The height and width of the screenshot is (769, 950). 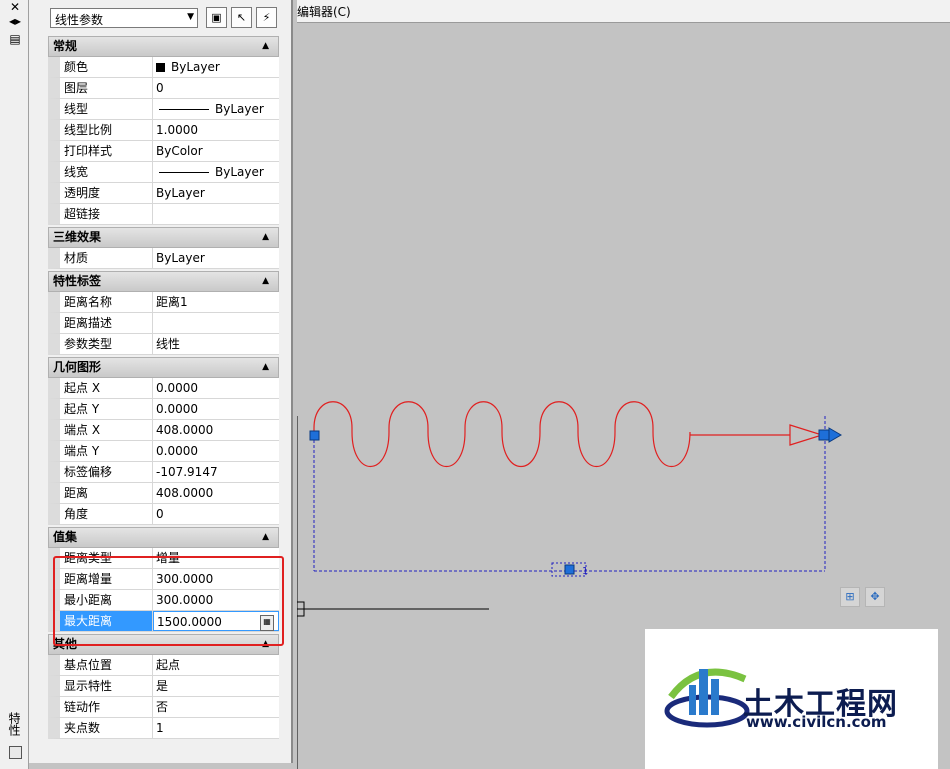 I want to click on property-value-text: 起点, so click(x=168, y=665).